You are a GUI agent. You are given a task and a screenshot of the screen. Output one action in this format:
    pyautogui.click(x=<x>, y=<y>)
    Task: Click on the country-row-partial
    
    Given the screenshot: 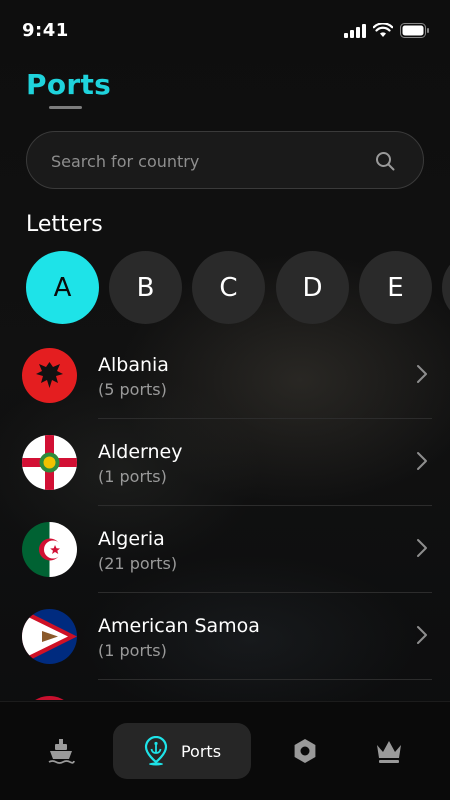 What is the action you would take?
    pyautogui.click(x=225, y=690)
    